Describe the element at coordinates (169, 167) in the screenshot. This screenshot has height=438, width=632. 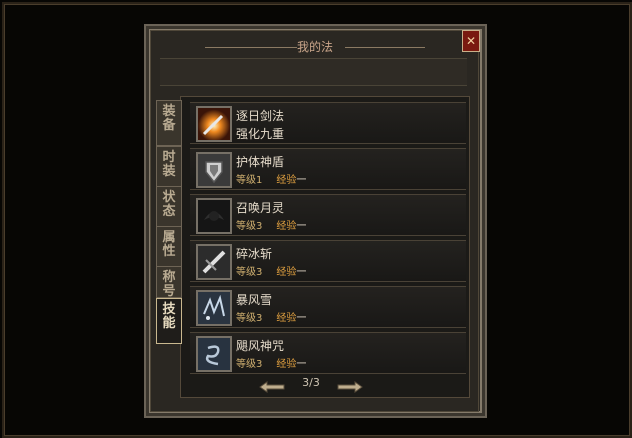
I see `tab-fashion: 时装` at that location.